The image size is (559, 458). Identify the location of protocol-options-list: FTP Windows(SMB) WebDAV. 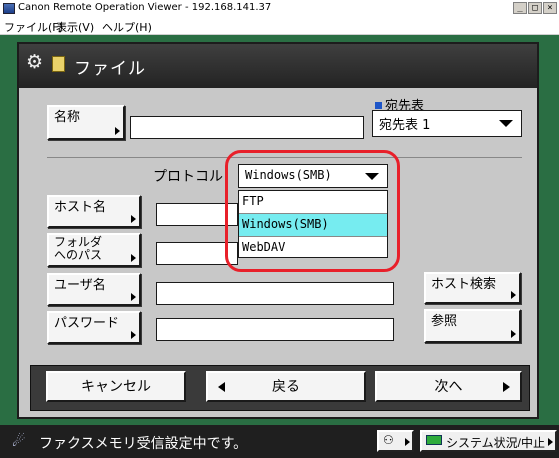
(313, 224).